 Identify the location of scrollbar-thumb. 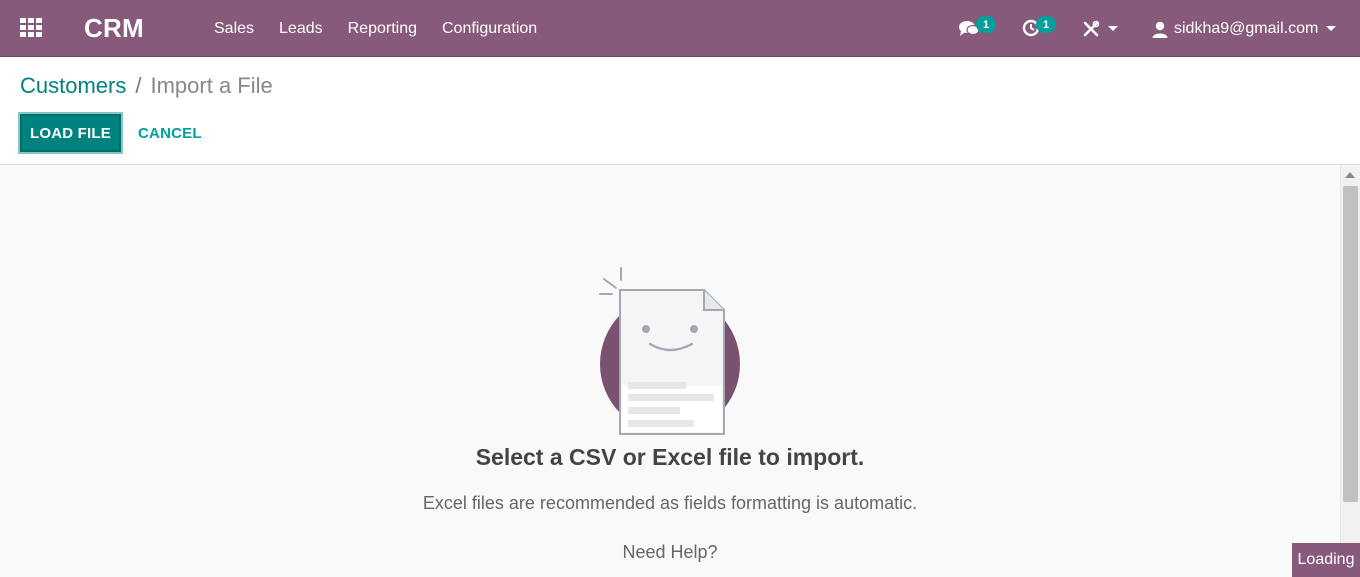
(1350, 344).